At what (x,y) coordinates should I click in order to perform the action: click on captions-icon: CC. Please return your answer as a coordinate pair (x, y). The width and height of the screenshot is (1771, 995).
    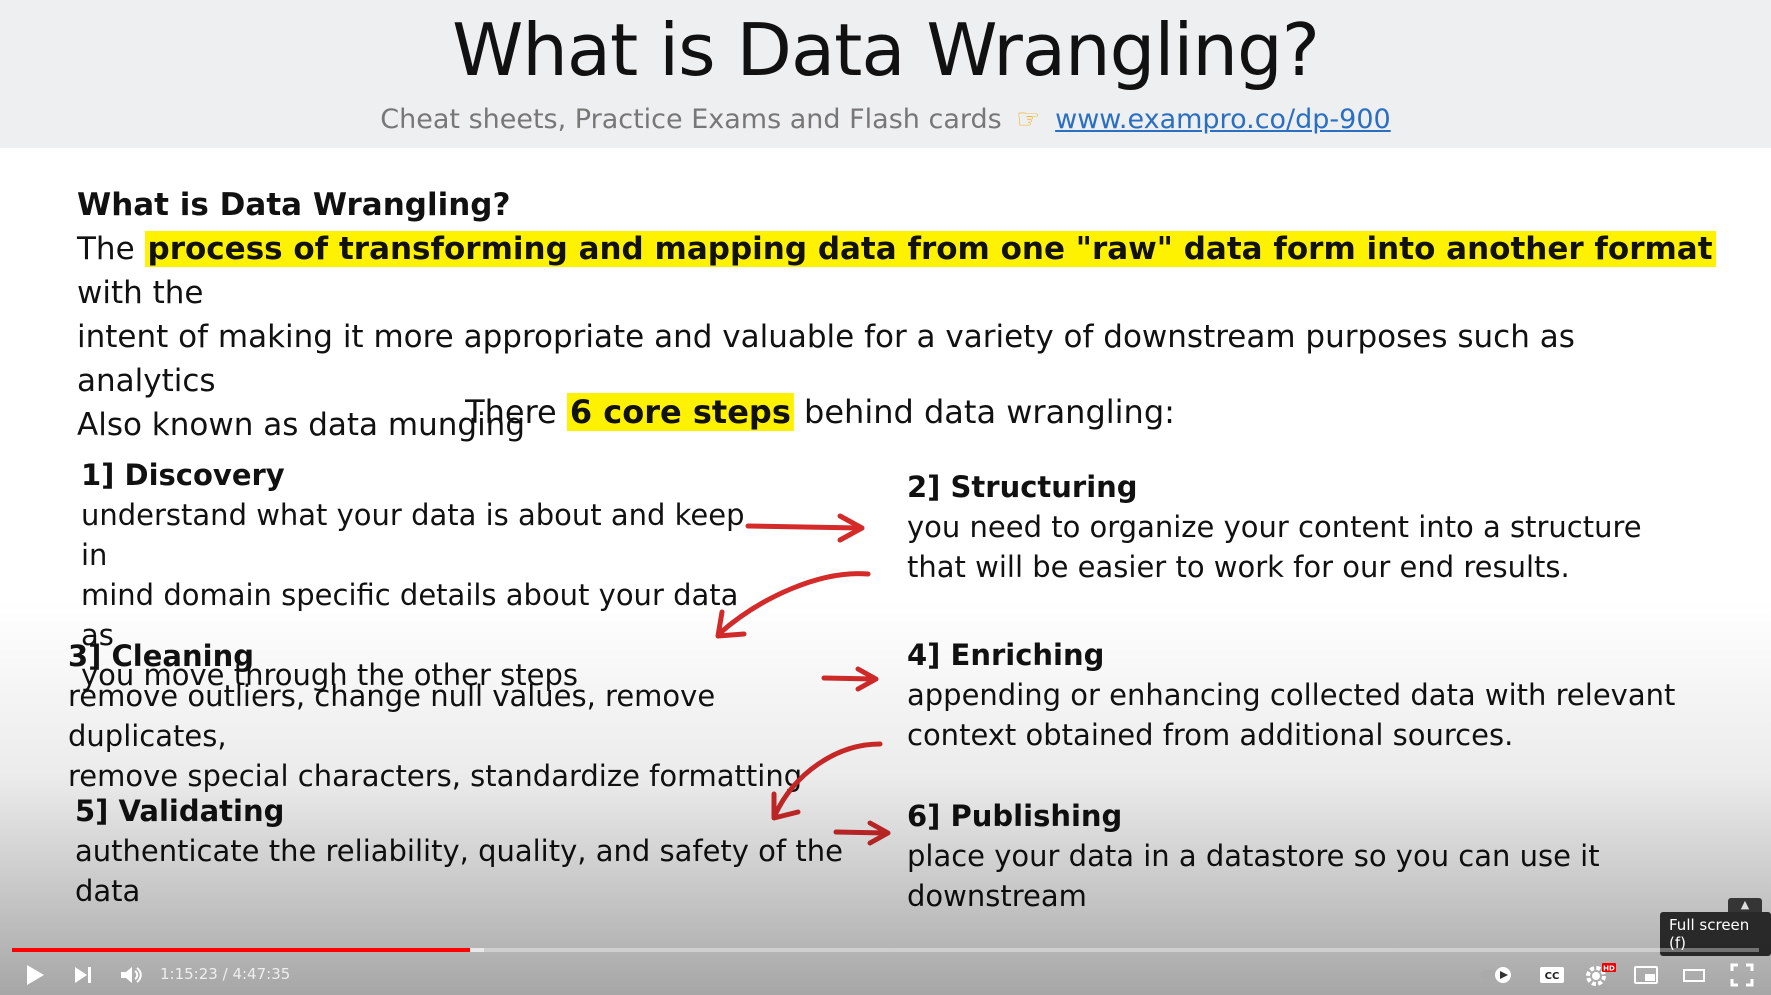
    Looking at the image, I should click on (1552, 975).